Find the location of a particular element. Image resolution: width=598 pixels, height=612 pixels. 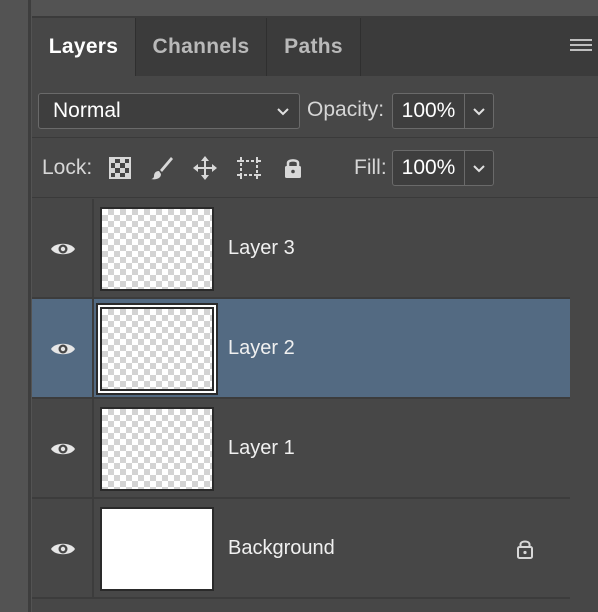

tab-layers: Layers is located at coordinates (84, 47).